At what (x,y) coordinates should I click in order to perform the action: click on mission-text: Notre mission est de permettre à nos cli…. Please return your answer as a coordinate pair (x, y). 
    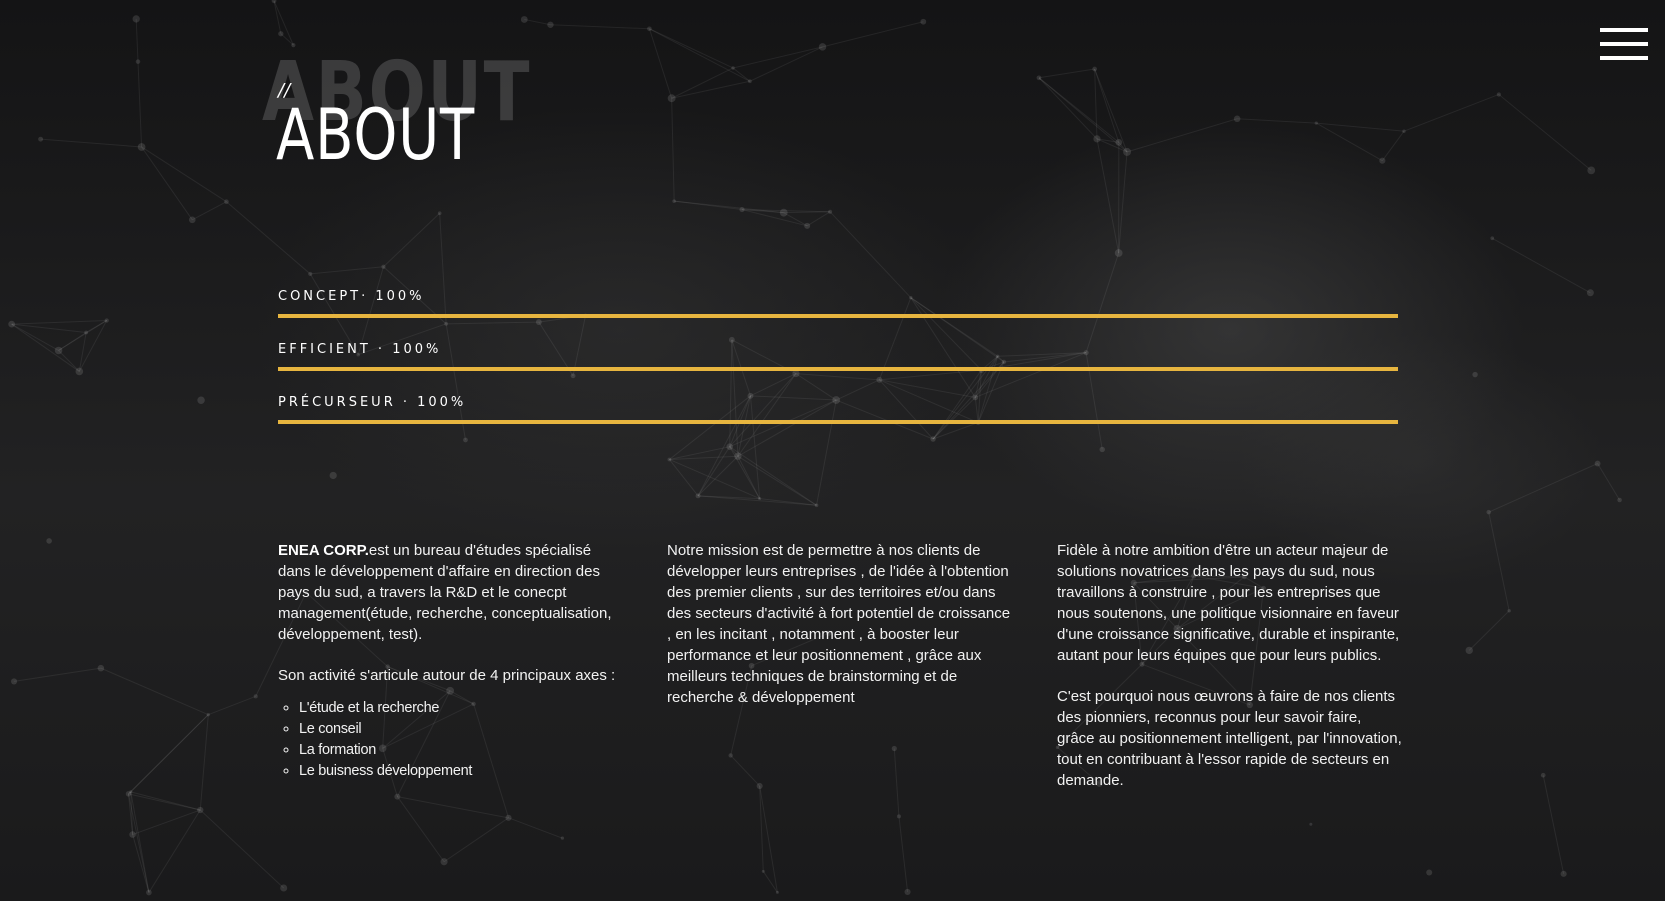
    Looking at the image, I should click on (839, 624).